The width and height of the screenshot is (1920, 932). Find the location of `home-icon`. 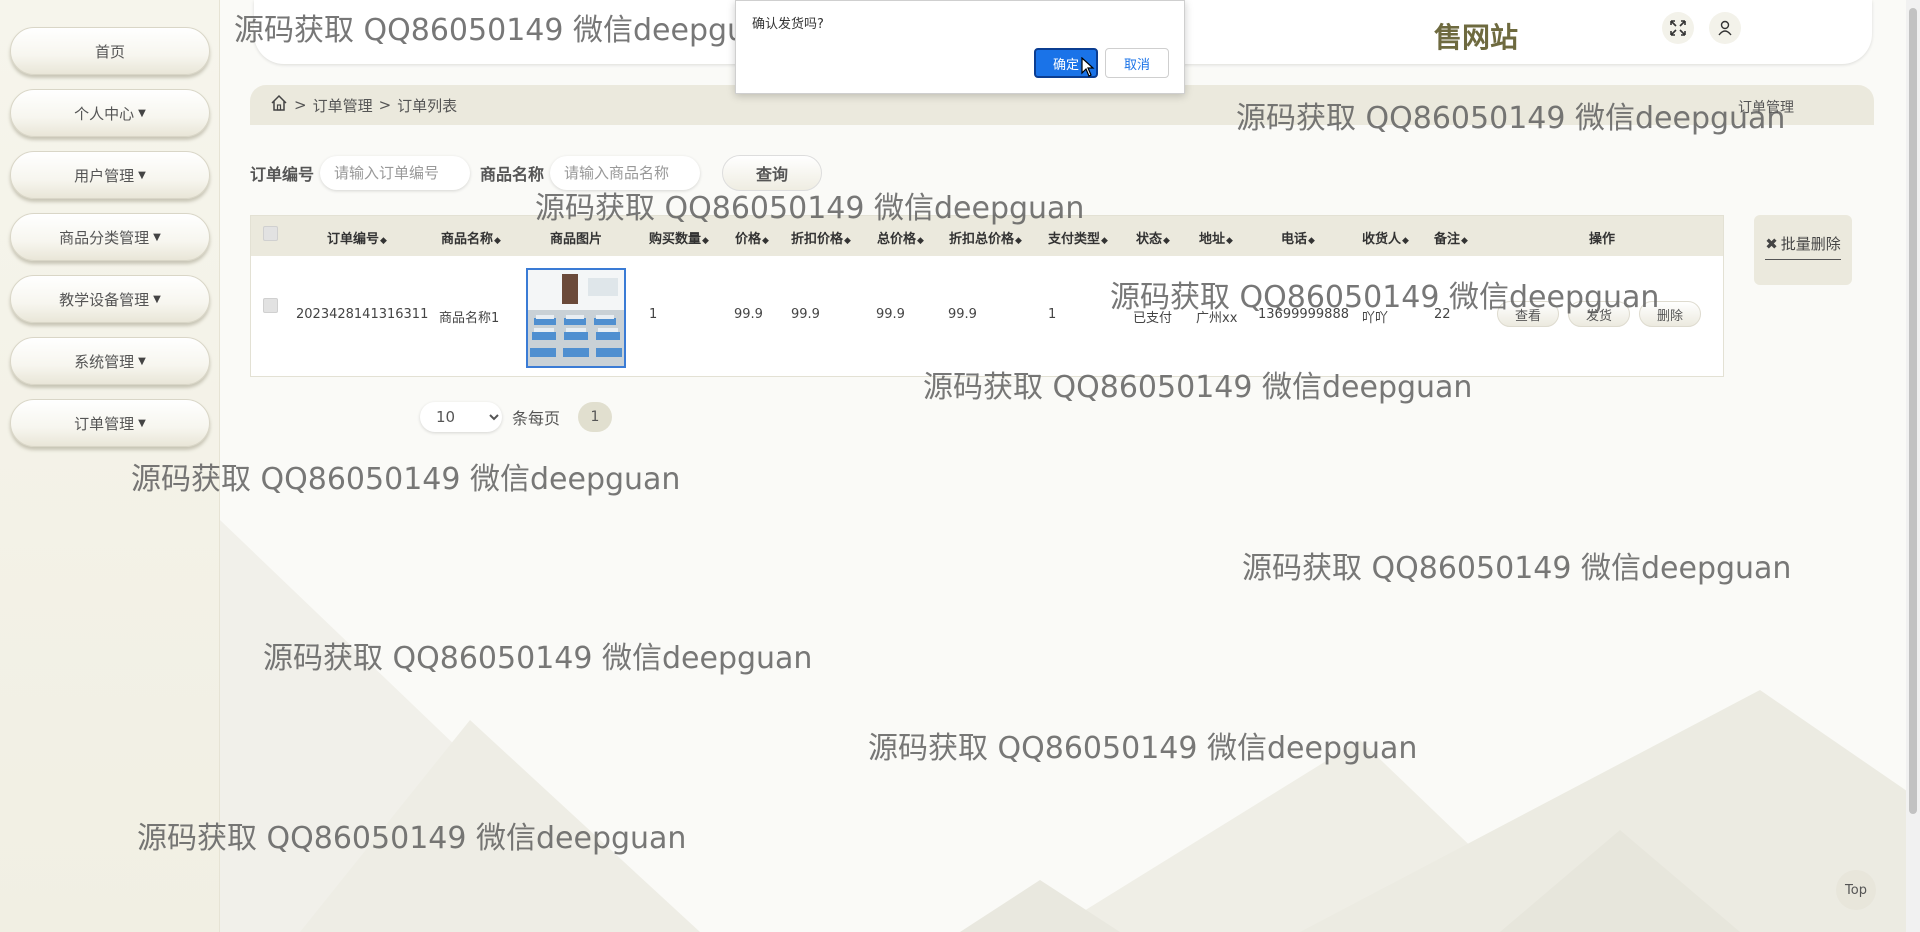

home-icon is located at coordinates (279, 105).